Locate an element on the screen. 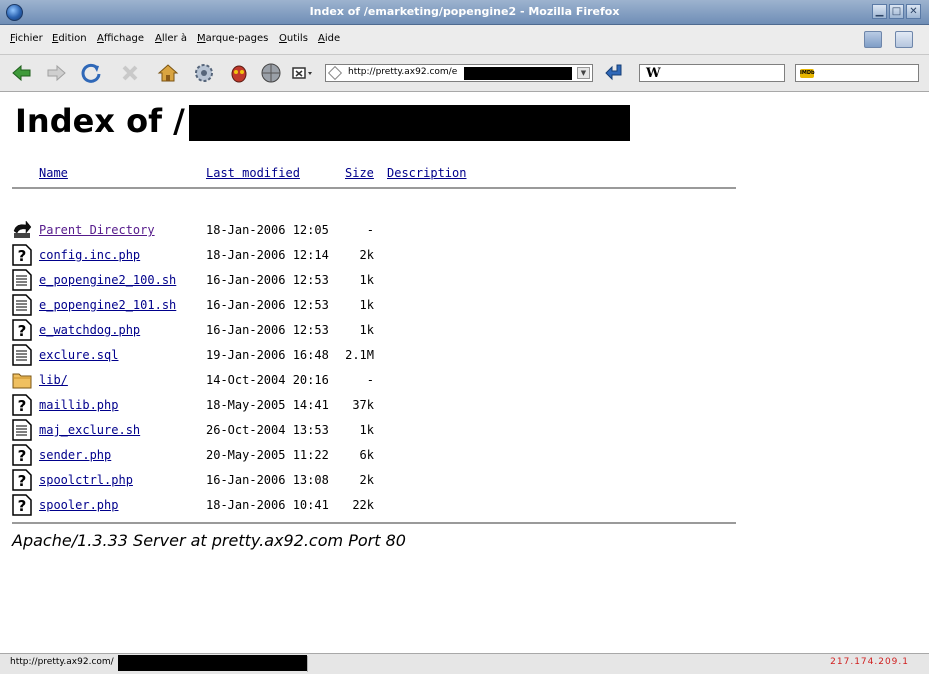  table-row: exclure.sql 19-Jan-2006 16:48 2.1M is located at coordinates (372, 358).